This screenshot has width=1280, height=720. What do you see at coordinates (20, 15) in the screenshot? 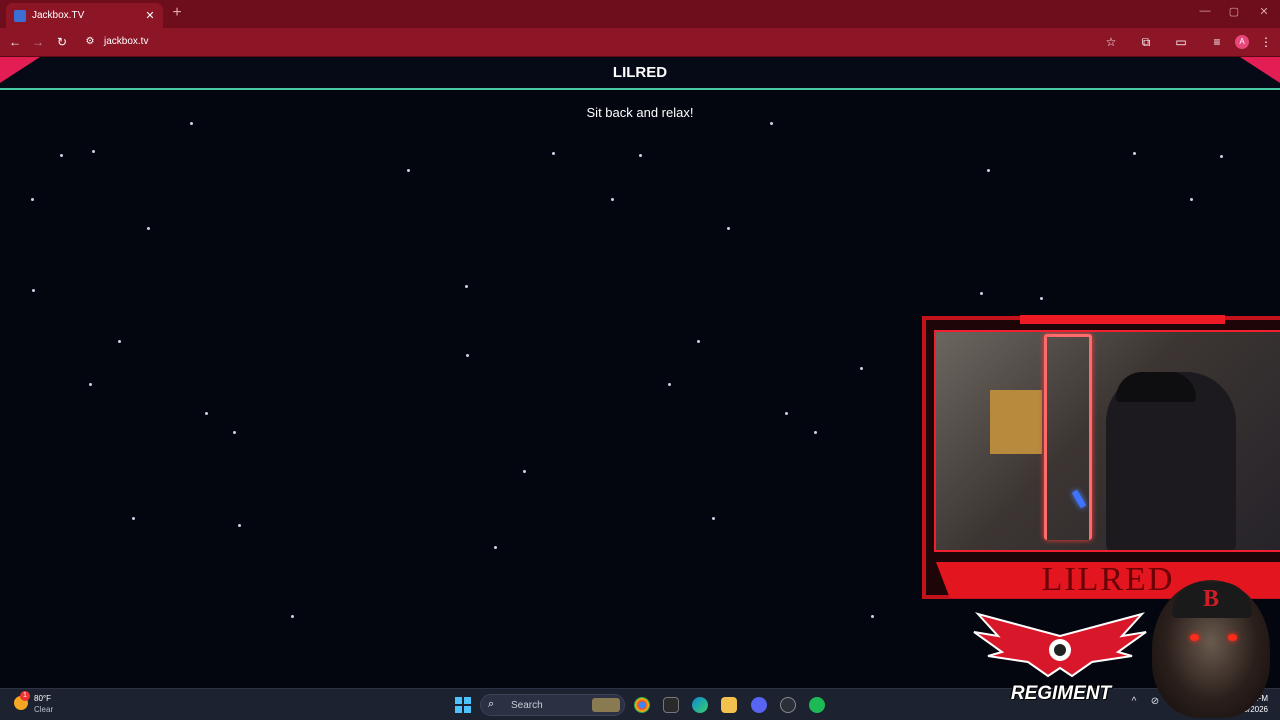
I see `jackbox-favicon-icon` at bounding box center [20, 15].